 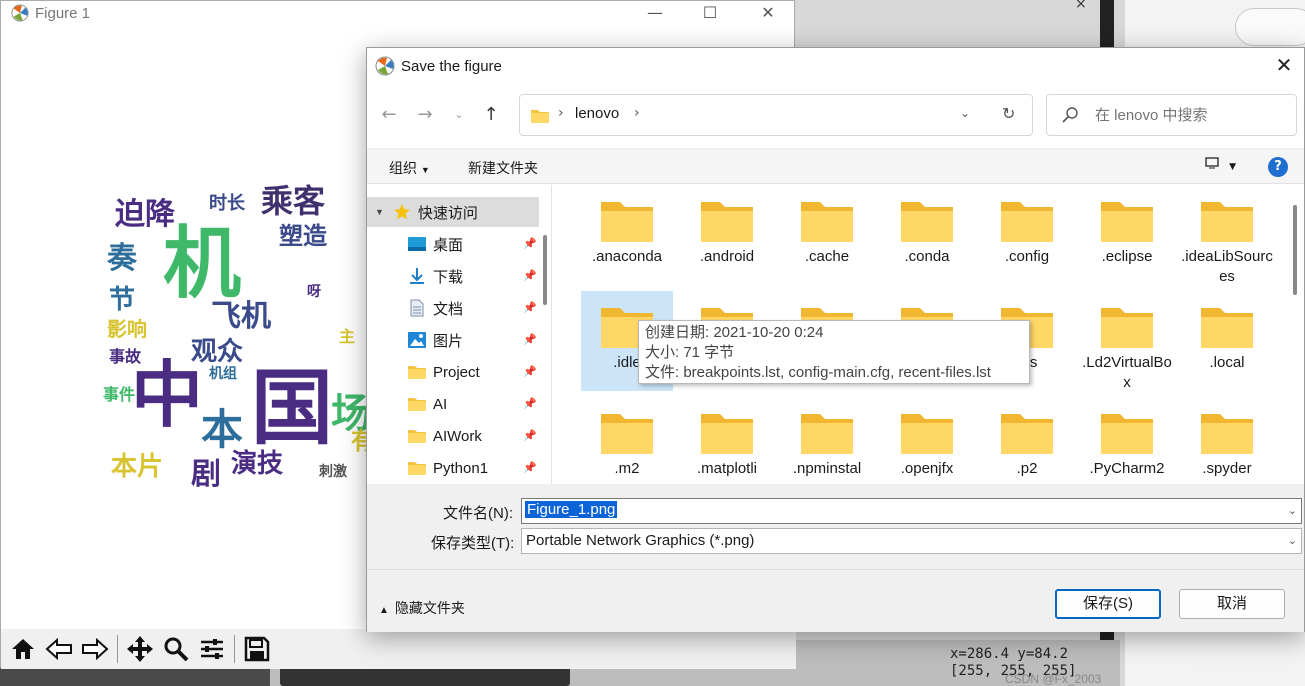 What do you see at coordinates (835, 66) in the screenshot?
I see `dialog-titlebar: Save the figure` at bounding box center [835, 66].